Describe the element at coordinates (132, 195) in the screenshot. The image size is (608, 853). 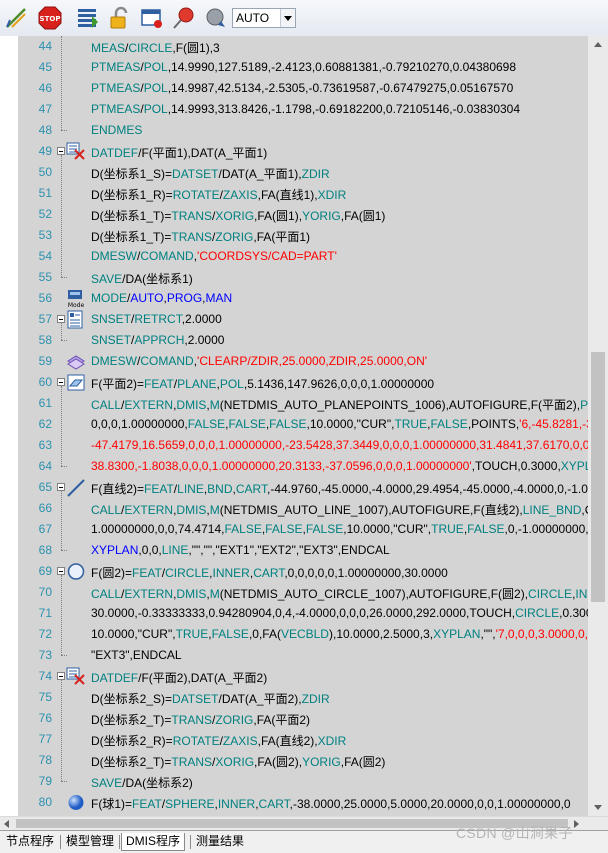
I see `code-token: D(坐标系1_R)=` at that location.